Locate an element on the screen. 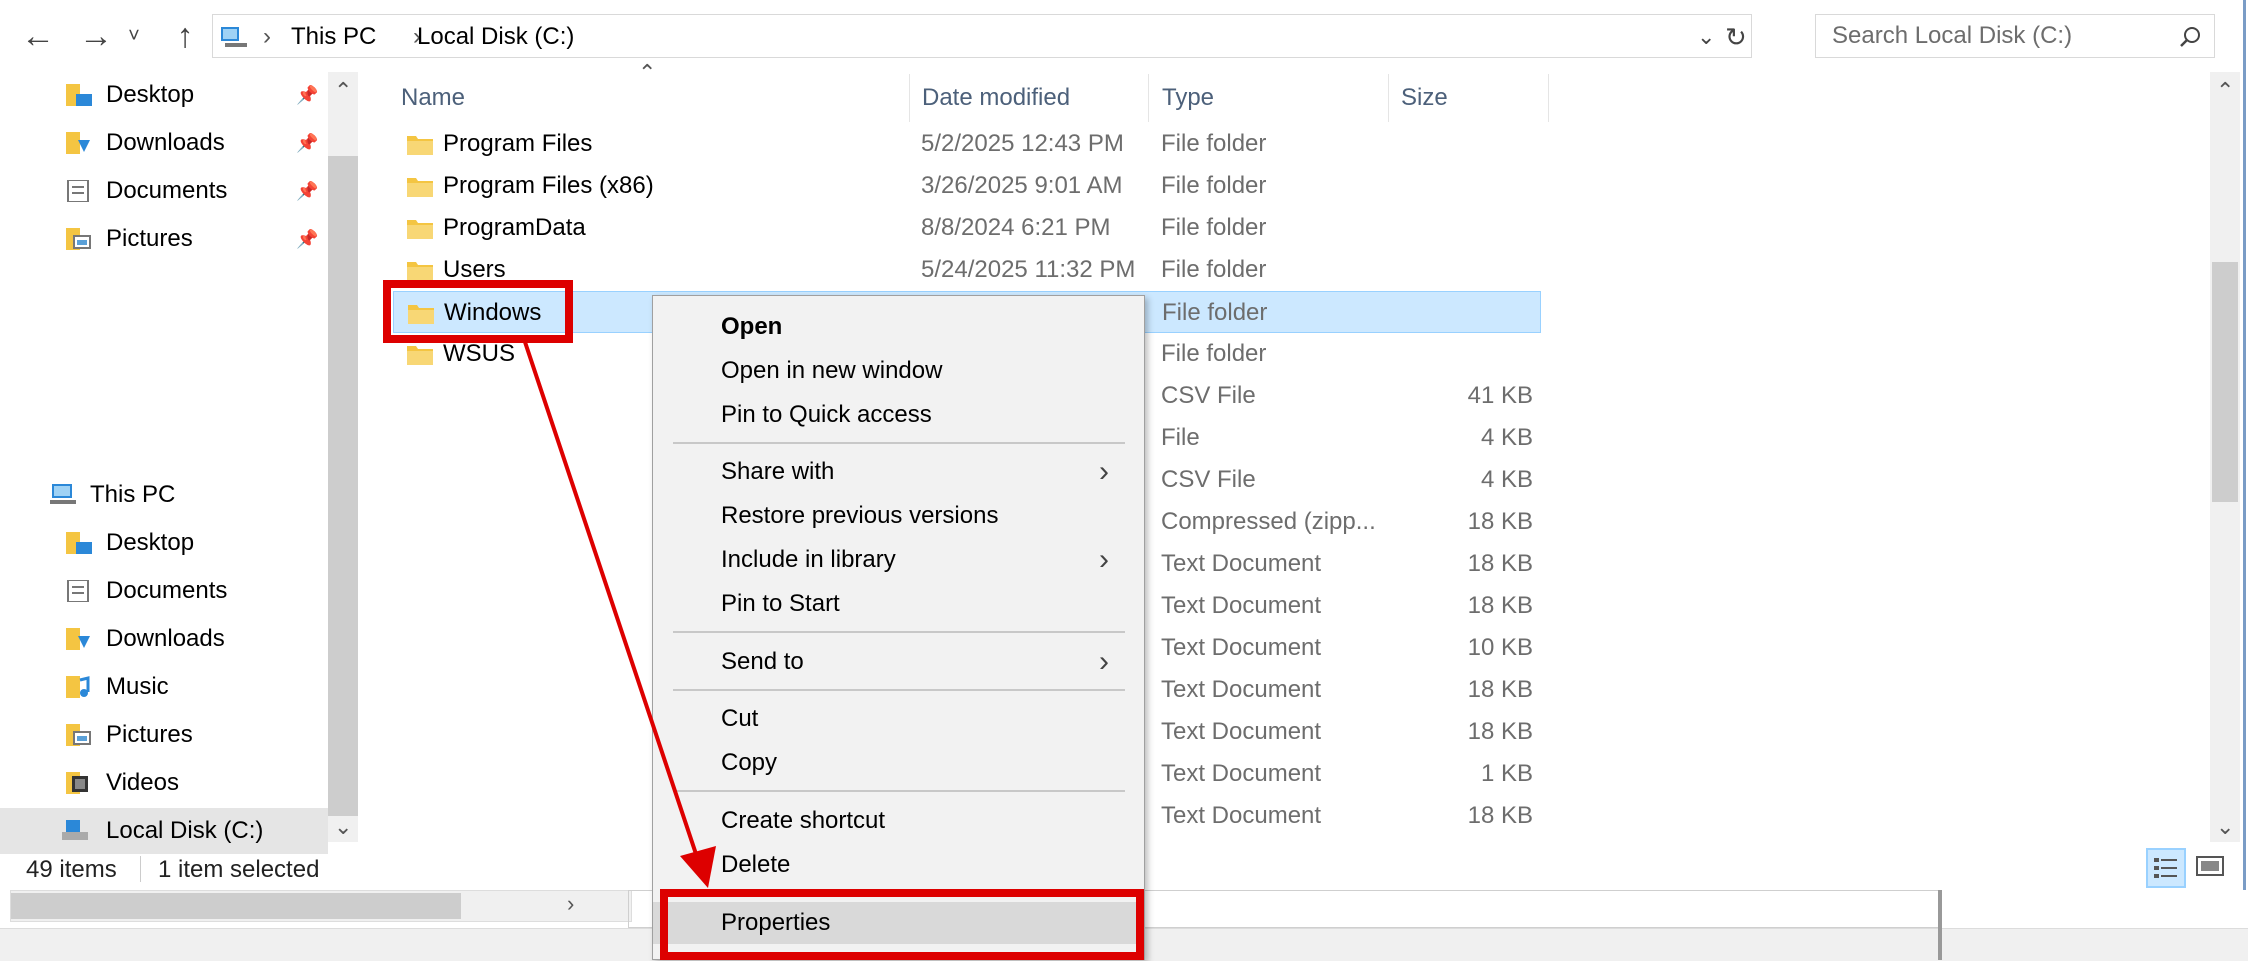  menu-item-label: Open in new window is located at coordinates (832, 370).